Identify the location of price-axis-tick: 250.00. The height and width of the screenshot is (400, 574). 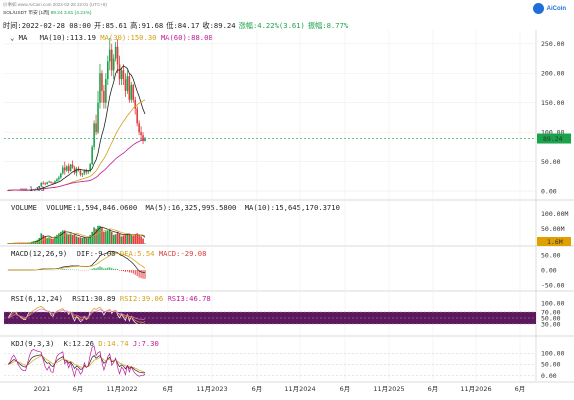
(553, 44).